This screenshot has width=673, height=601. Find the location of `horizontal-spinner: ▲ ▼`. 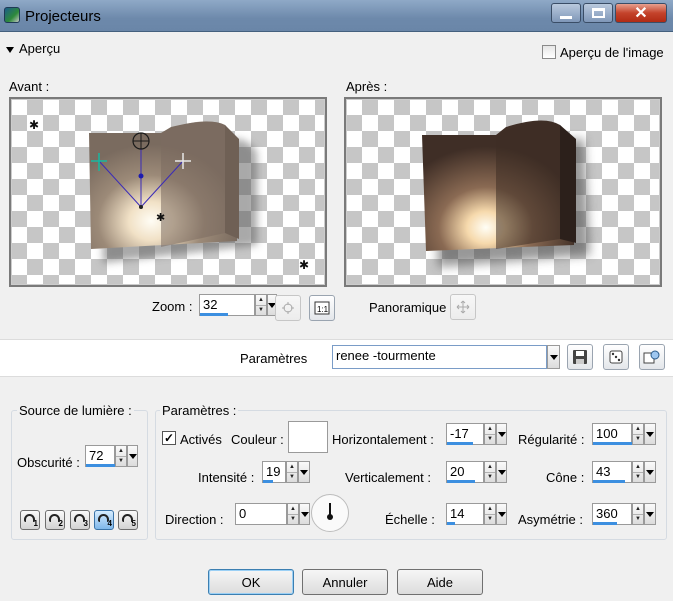

horizontal-spinner: ▲ ▼ is located at coordinates (490, 434).